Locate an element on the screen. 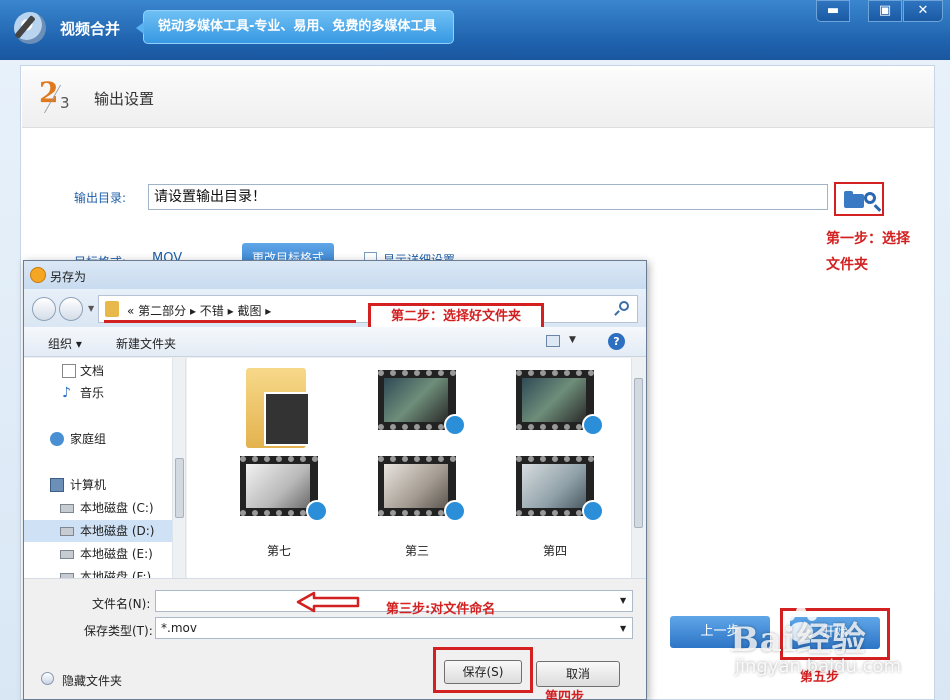 The width and height of the screenshot is (950, 700). nav-item-computer: 计算机 is located at coordinates (99, 485).